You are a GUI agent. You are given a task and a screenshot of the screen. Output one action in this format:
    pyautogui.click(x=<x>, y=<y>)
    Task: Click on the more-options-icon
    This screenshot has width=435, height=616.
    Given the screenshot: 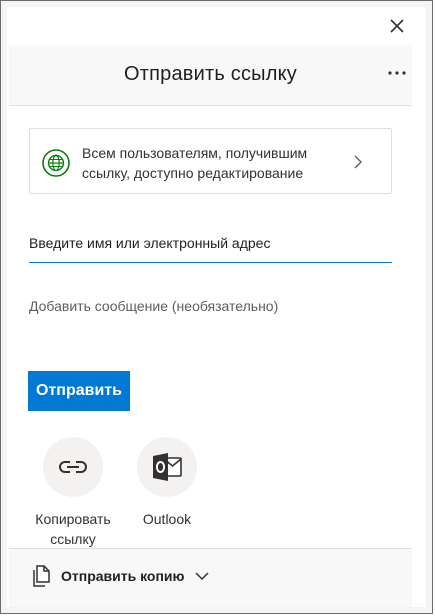 What is the action you would take?
    pyautogui.click(x=397, y=73)
    